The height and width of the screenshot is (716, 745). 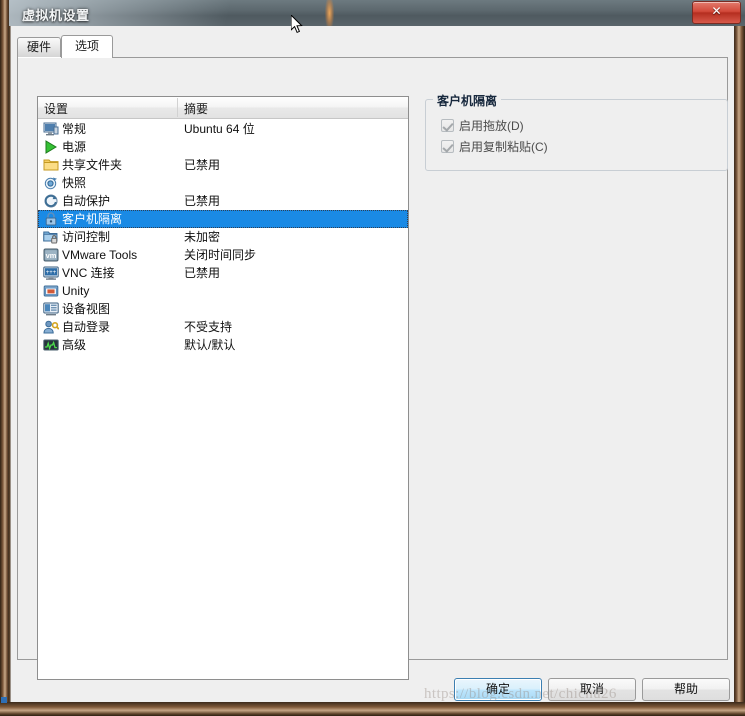 I want to click on settings-list-item-8: vm VMware Tools 关闭时间同步, so click(x=223, y=255).